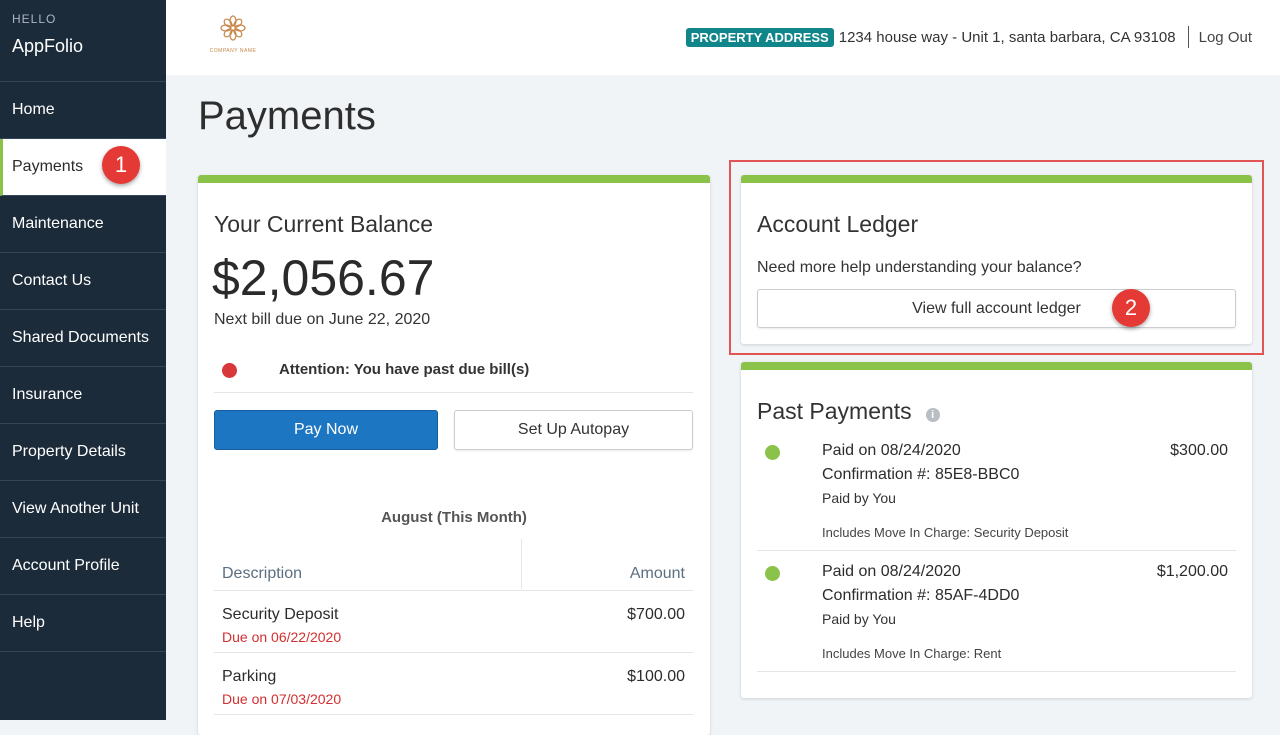  I want to click on sidebar-item-maintenance: Maintenance, so click(83, 224).